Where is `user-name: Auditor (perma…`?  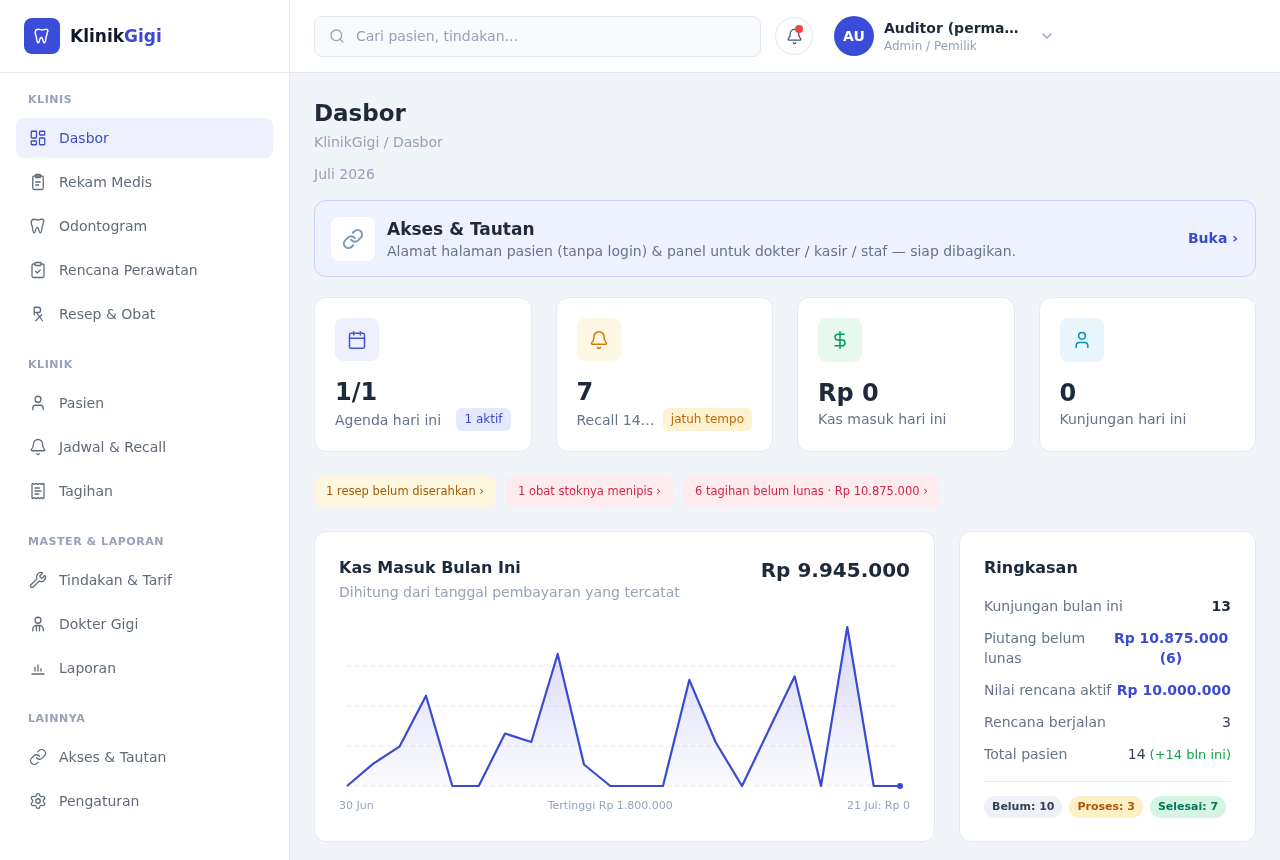
user-name: Auditor (perma… is located at coordinates (951, 28).